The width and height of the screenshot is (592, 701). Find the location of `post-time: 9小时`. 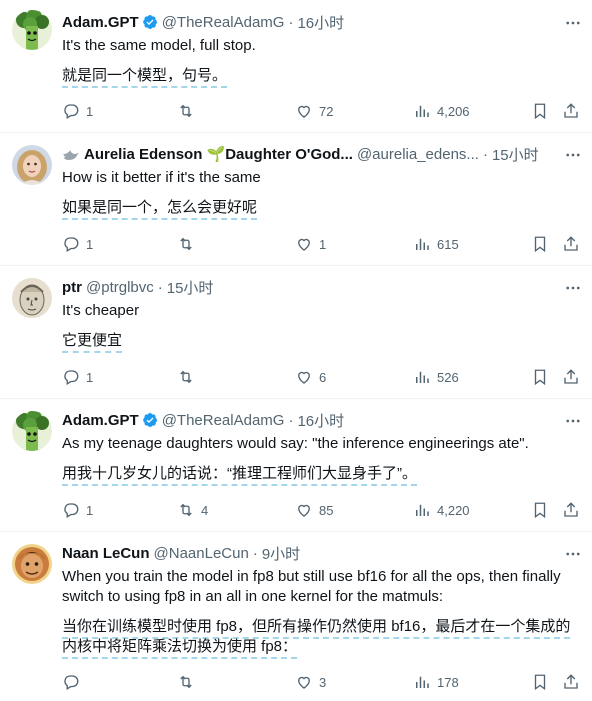

post-time: 9小时 is located at coordinates (281, 553).